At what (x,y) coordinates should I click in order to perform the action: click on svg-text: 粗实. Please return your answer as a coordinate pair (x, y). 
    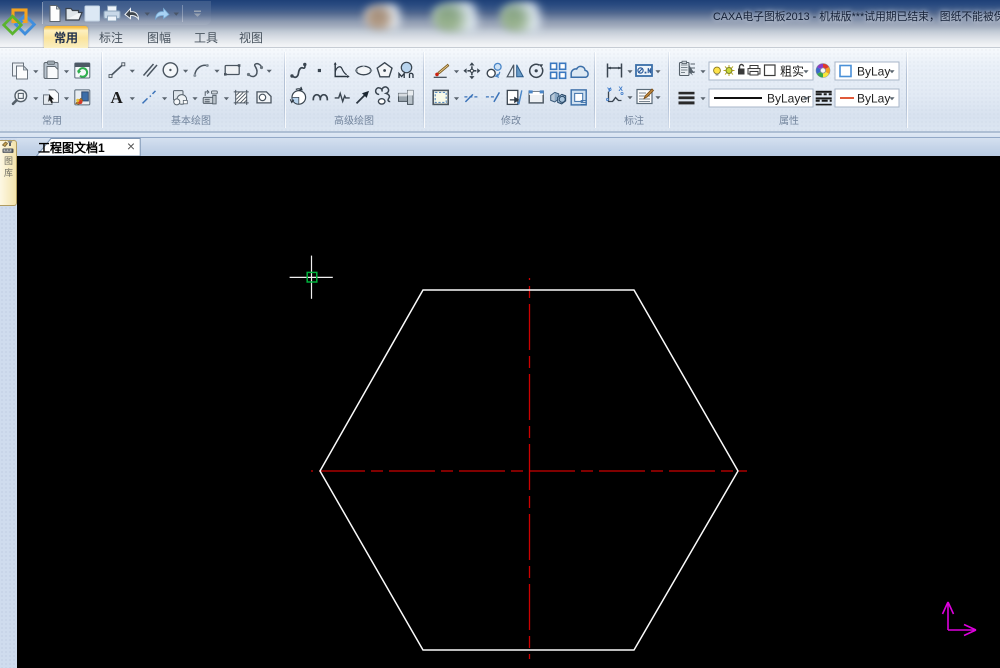
    Looking at the image, I should click on (792, 71).